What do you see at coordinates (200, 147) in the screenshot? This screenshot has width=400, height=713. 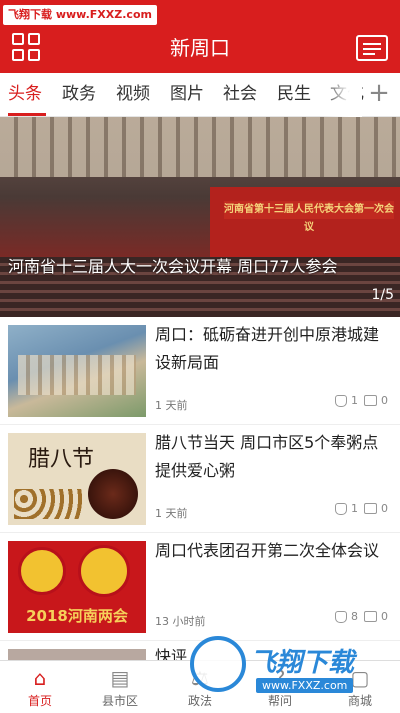 I see `banner-photo-ceiling` at bounding box center [200, 147].